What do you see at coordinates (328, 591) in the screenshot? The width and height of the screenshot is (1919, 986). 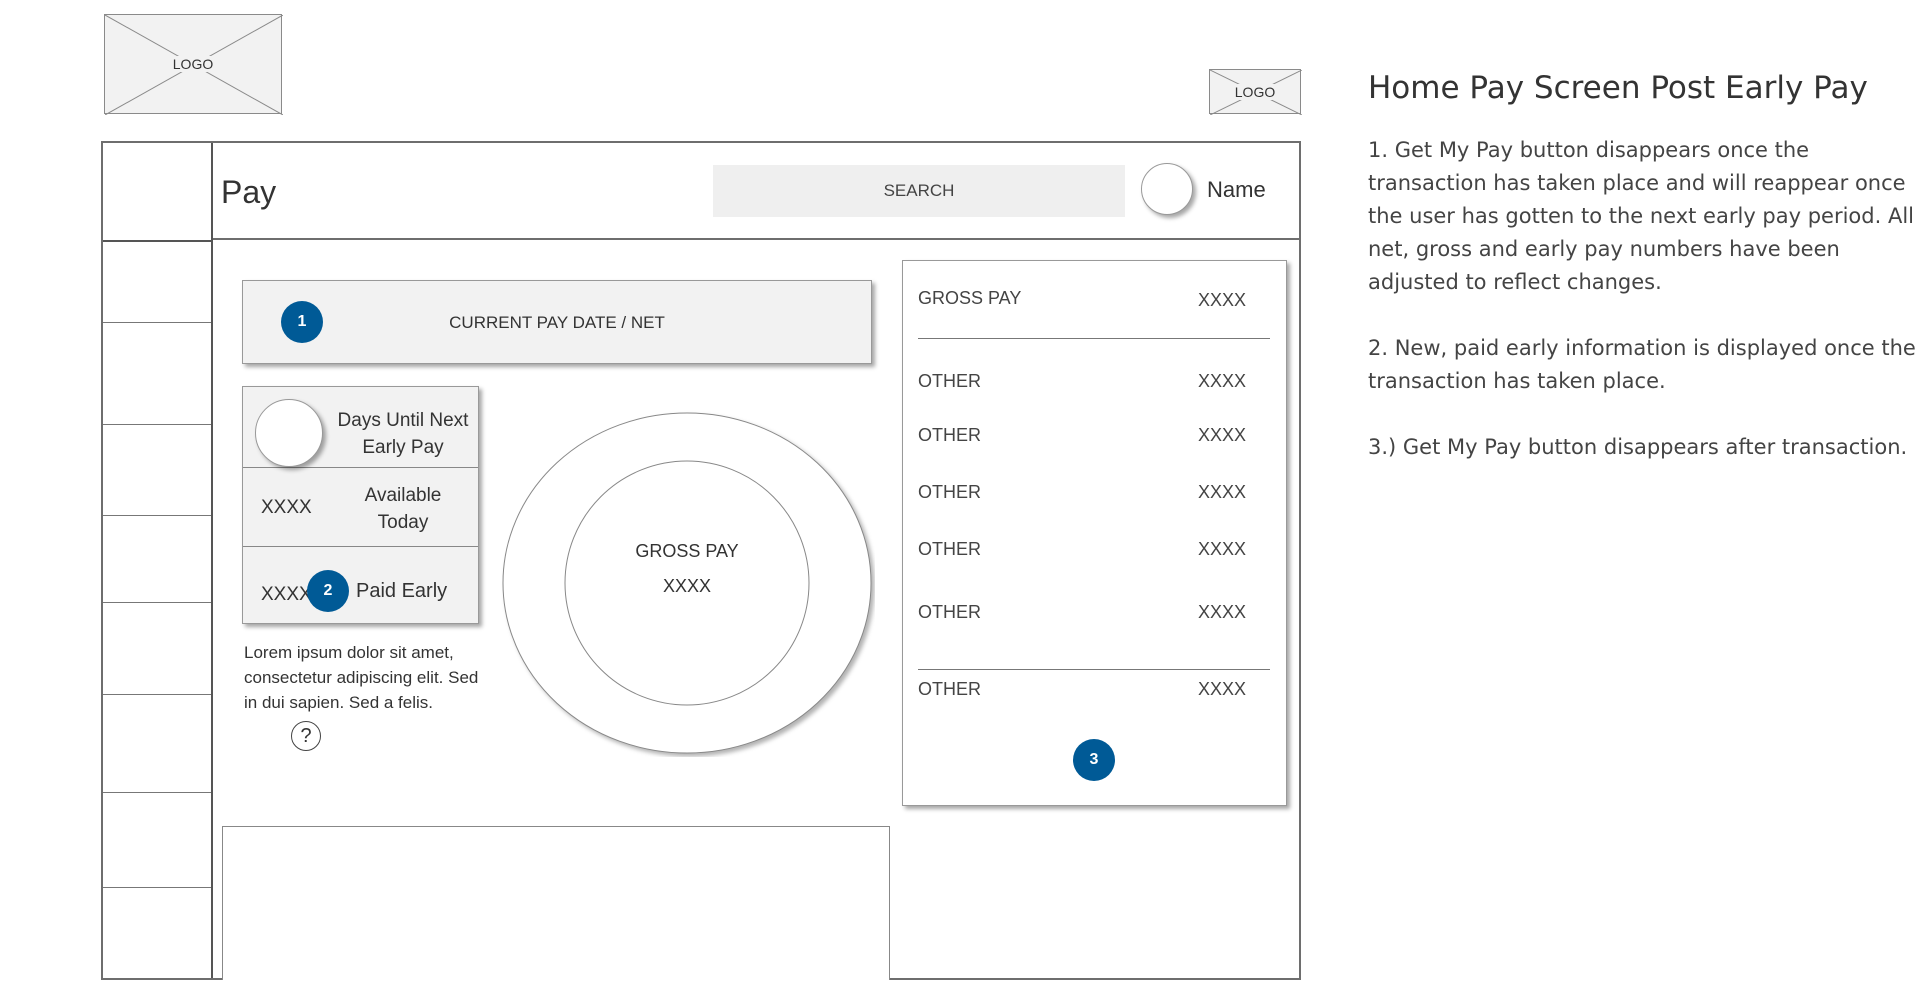 I see `callout-badge-2: 2` at bounding box center [328, 591].